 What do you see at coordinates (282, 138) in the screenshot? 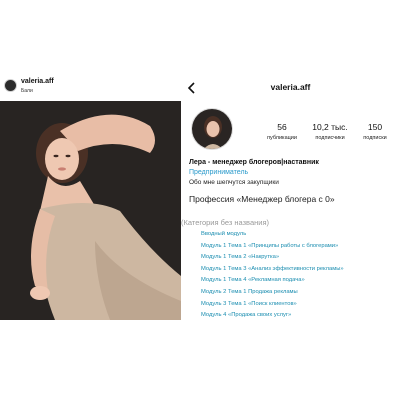
I see `stat-posts-label: публикации` at bounding box center [282, 138].